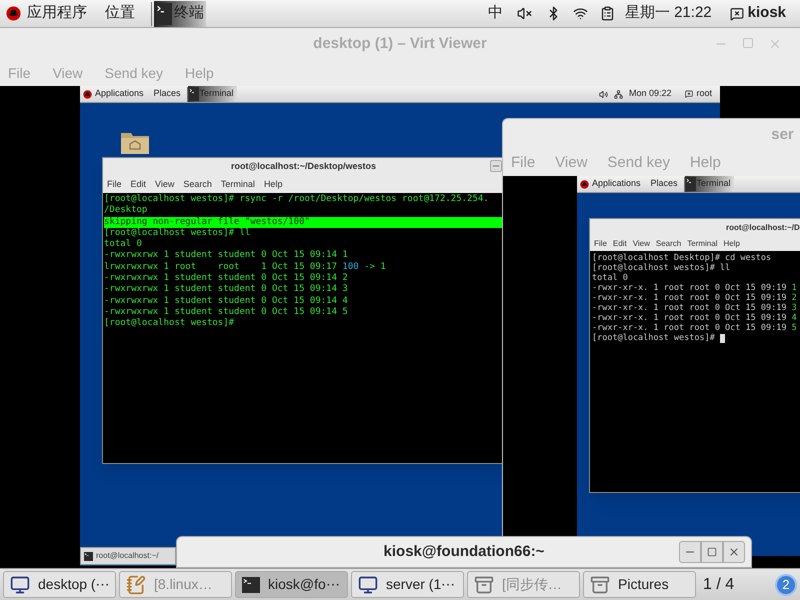 This screenshot has height=600, width=800. Describe the element at coordinates (694, 328) in the screenshot. I see `terminal-line: -rwxr-xr-x. 1 root root 0 Oct 15 09:19 5` at that location.